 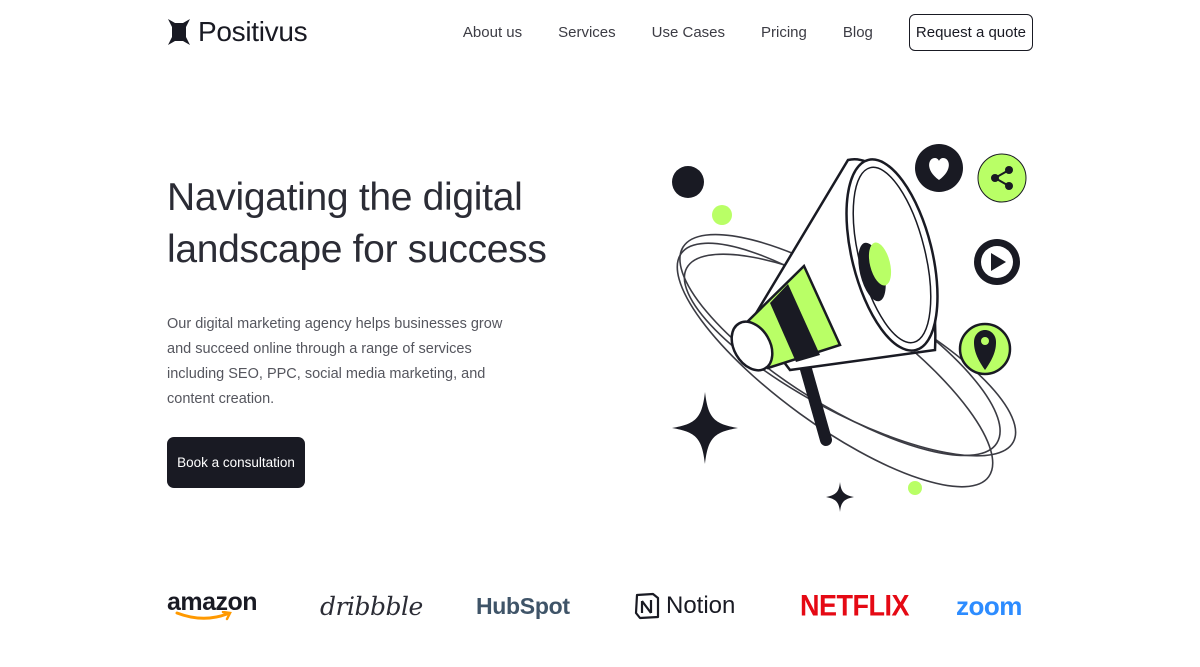 What do you see at coordinates (587, 32) in the screenshot?
I see `nav-services: Services` at bounding box center [587, 32].